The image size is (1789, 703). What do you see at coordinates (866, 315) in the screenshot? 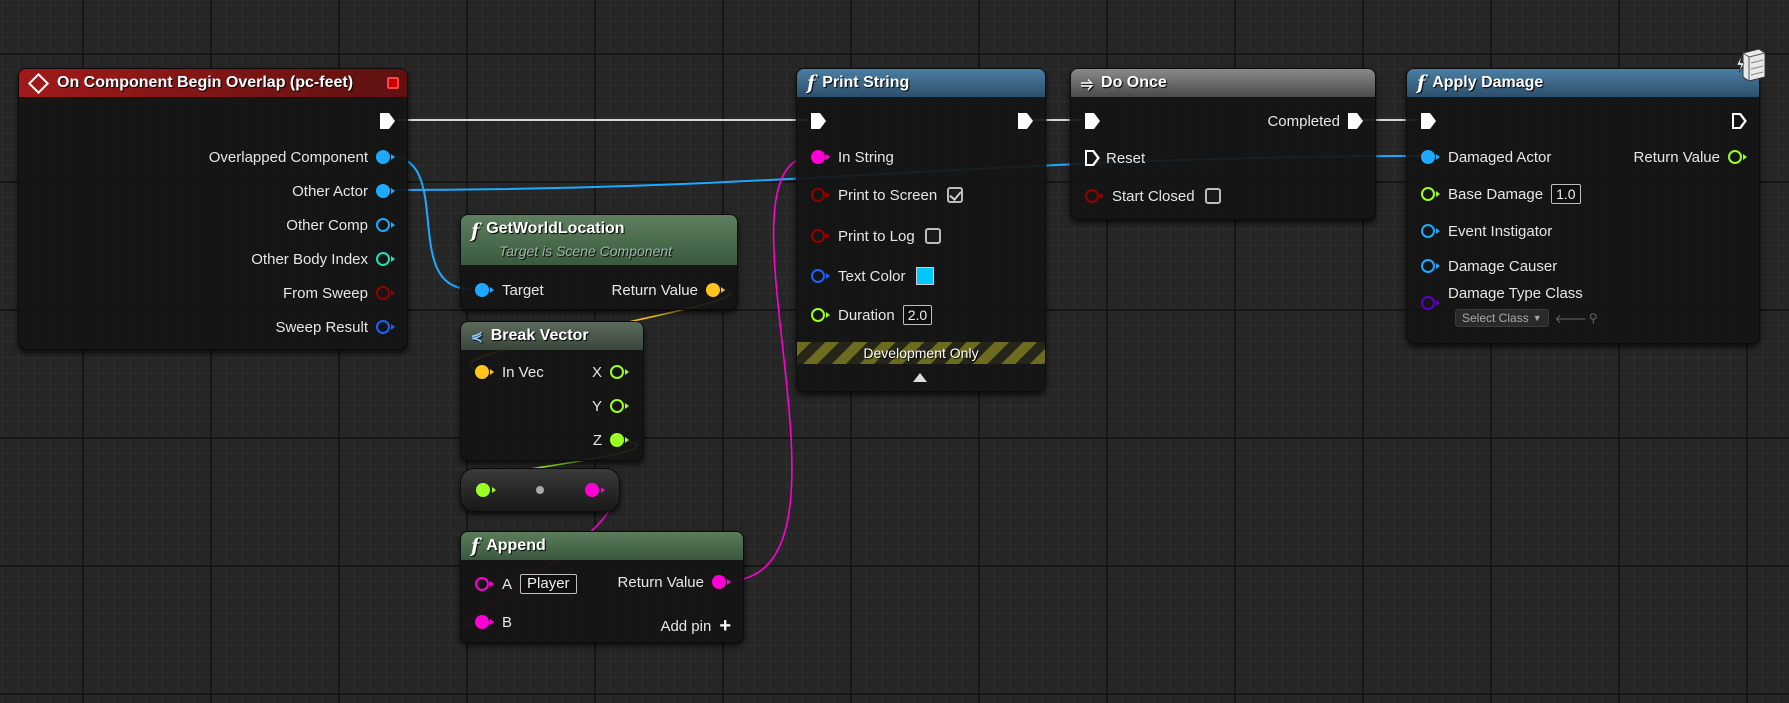
I see `duration-label: Duration` at bounding box center [866, 315].